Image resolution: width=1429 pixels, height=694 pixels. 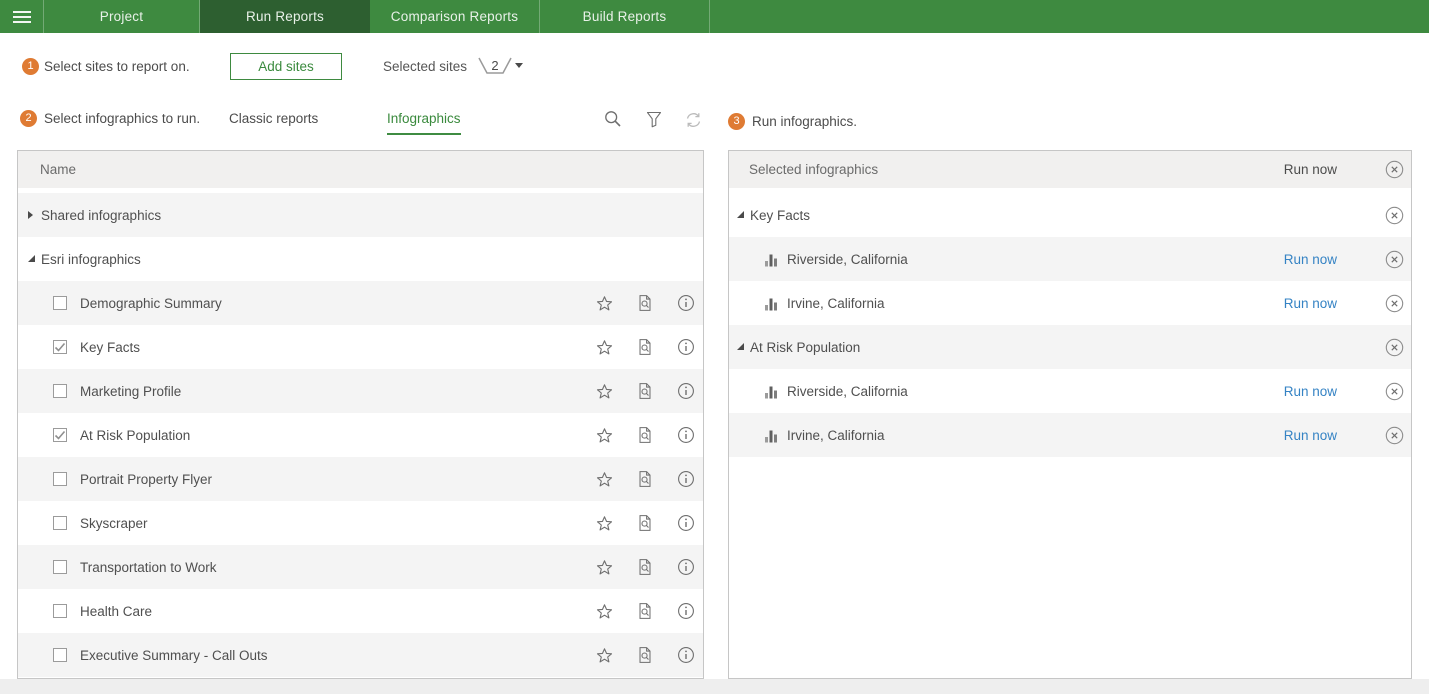 What do you see at coordinates (693, 121) in the screenshot?
I see `refresh-icon` at bounding box center [693, 121].